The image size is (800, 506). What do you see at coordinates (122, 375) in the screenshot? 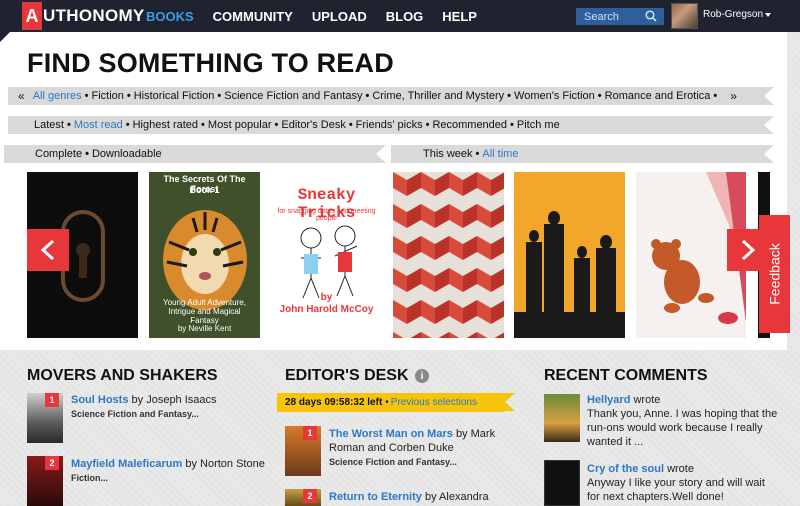
I see `movers-title: MOVERS AND SHAKERS` at bounding box center [122, 375].